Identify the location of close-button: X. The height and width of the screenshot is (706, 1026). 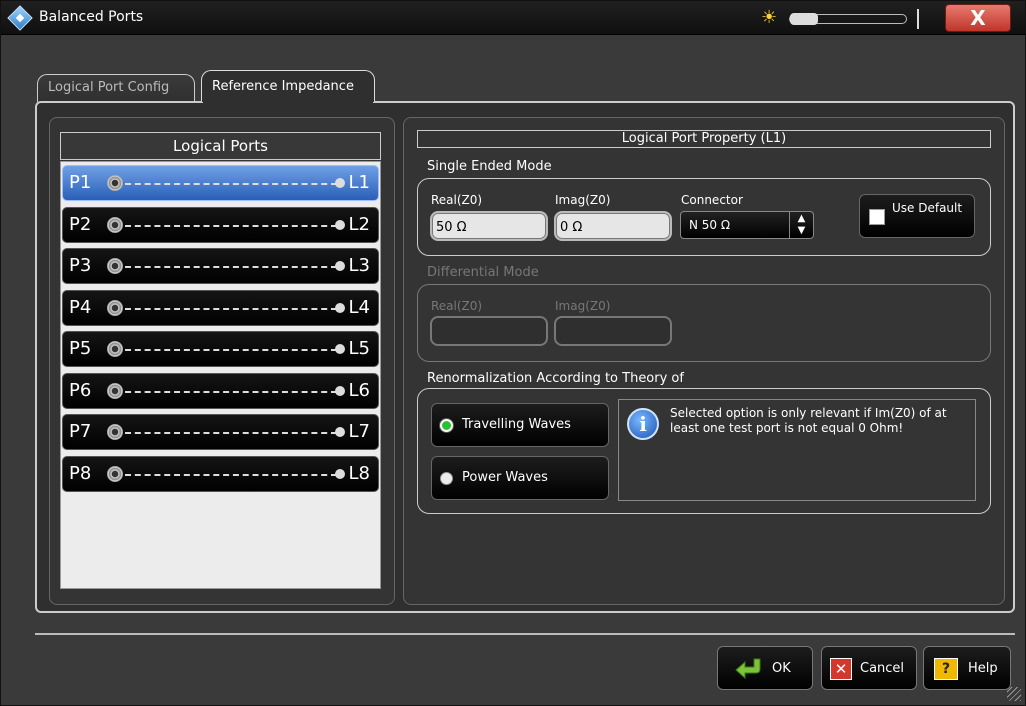
(978, 18).